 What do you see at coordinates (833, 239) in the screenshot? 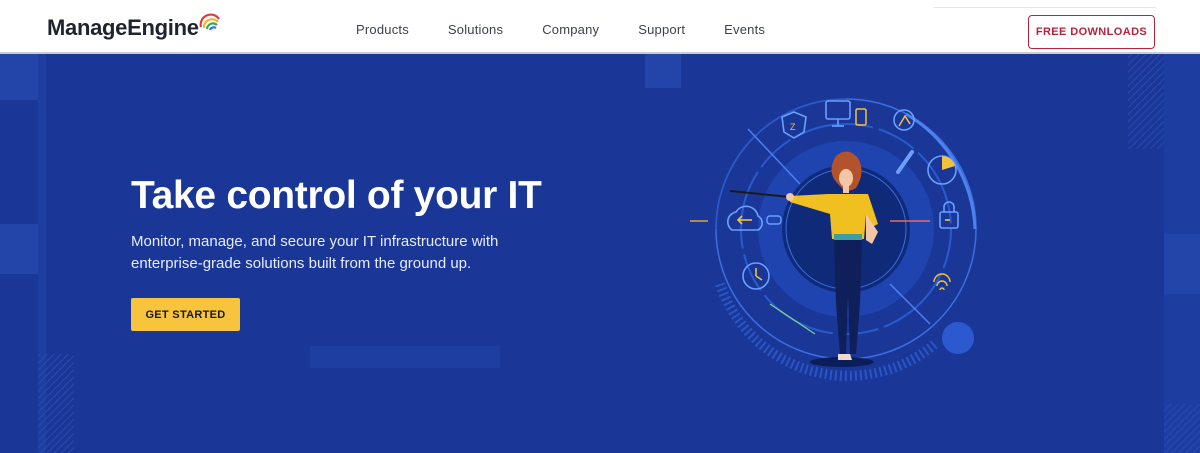
I see `hero-illustration: Z` at bounding box center [833, 239].